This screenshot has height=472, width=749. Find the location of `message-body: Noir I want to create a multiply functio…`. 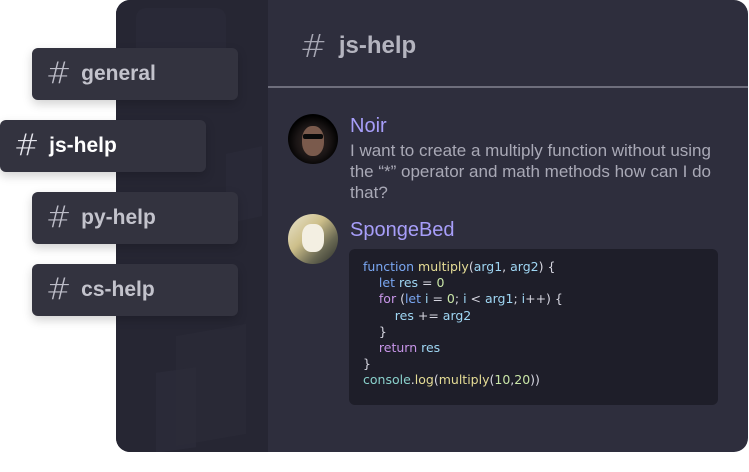

message-body: Noir I want to create a multiply functio… is located at coordinates (540, 158).